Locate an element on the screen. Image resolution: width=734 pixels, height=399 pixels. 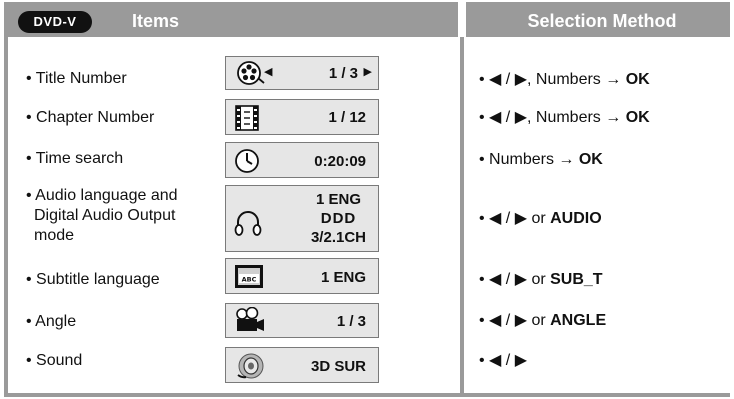
bottom-border is located at coordinates (367, 395).